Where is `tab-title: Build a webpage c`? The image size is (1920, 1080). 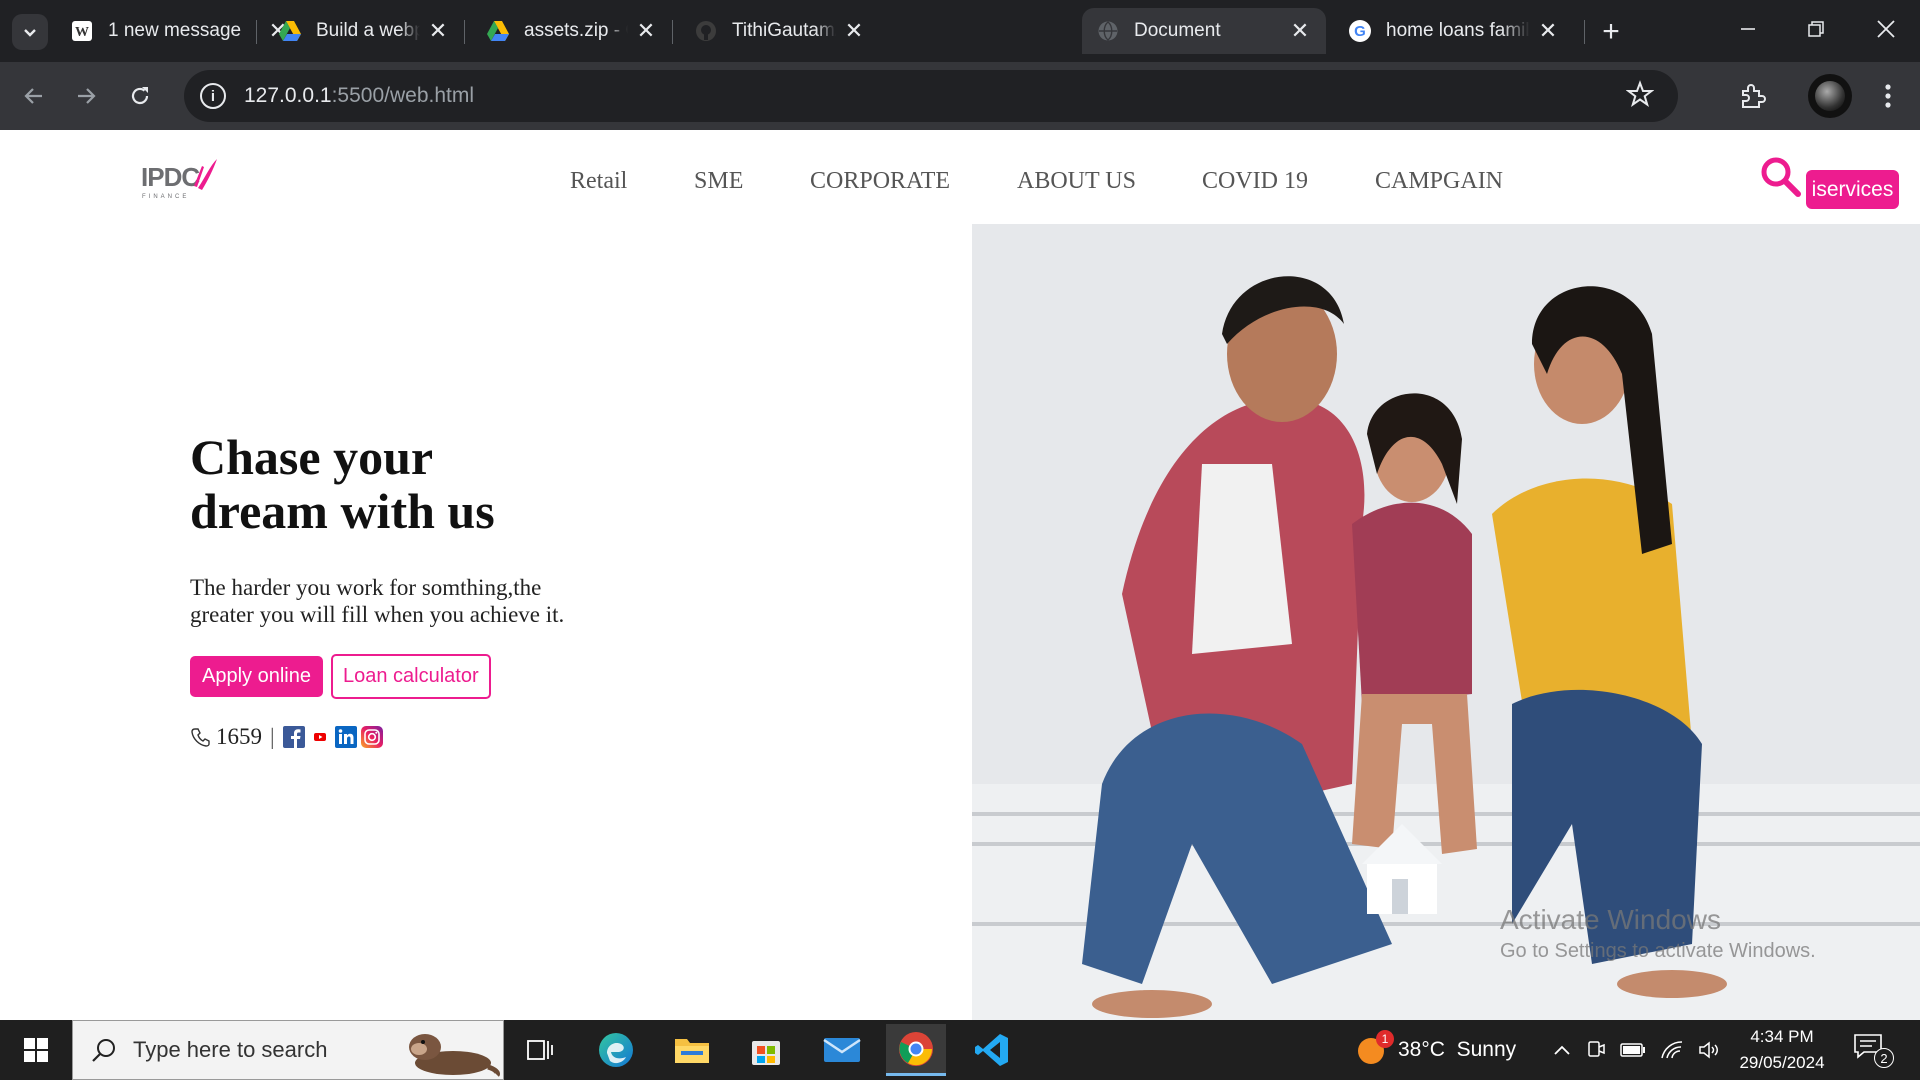
tab-title: Build a webpage c is located at coordinates (368, 30).